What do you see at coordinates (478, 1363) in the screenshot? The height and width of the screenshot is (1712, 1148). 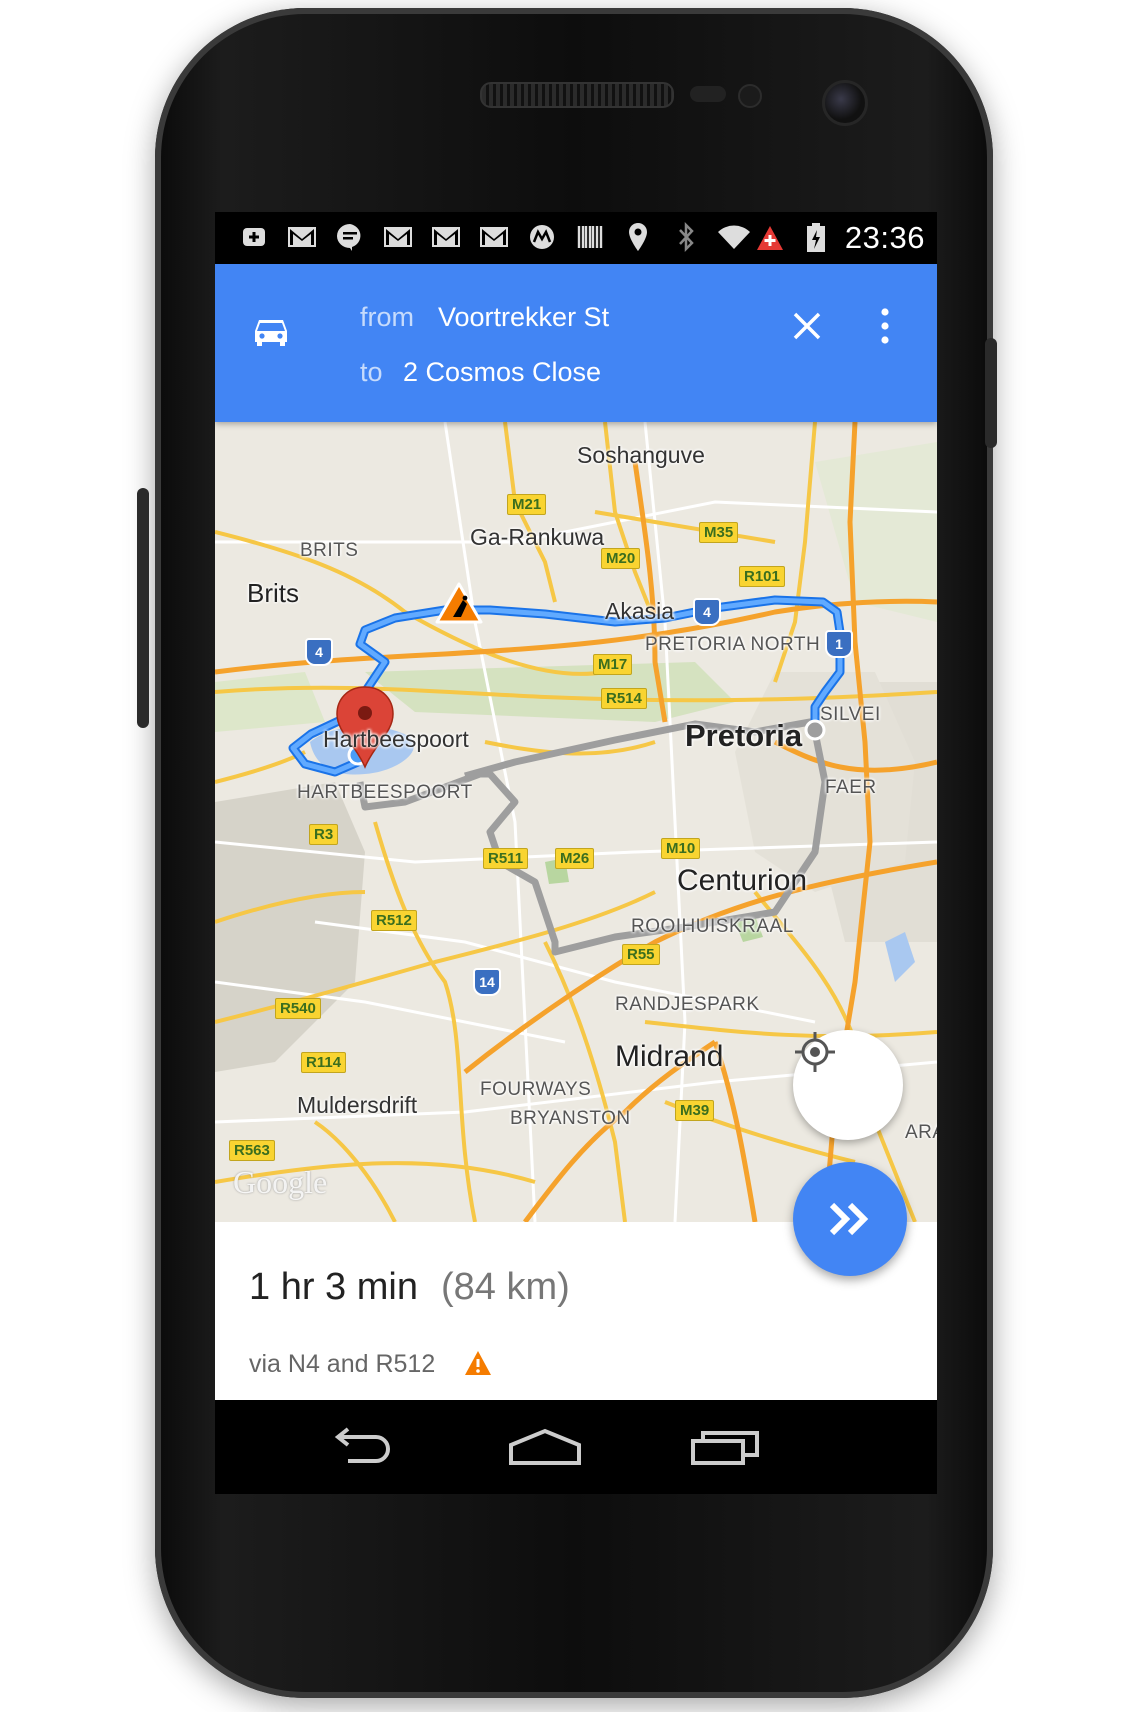 I see `warning-icon` at bounding box center [478, 1363].